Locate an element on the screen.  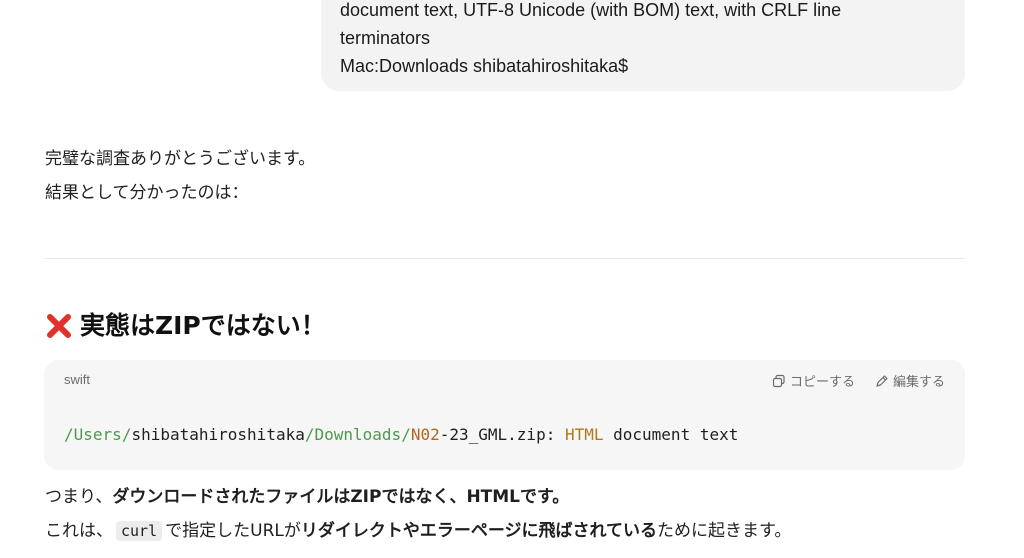
user-message-line: terminators is located at coordinates (385, 38).